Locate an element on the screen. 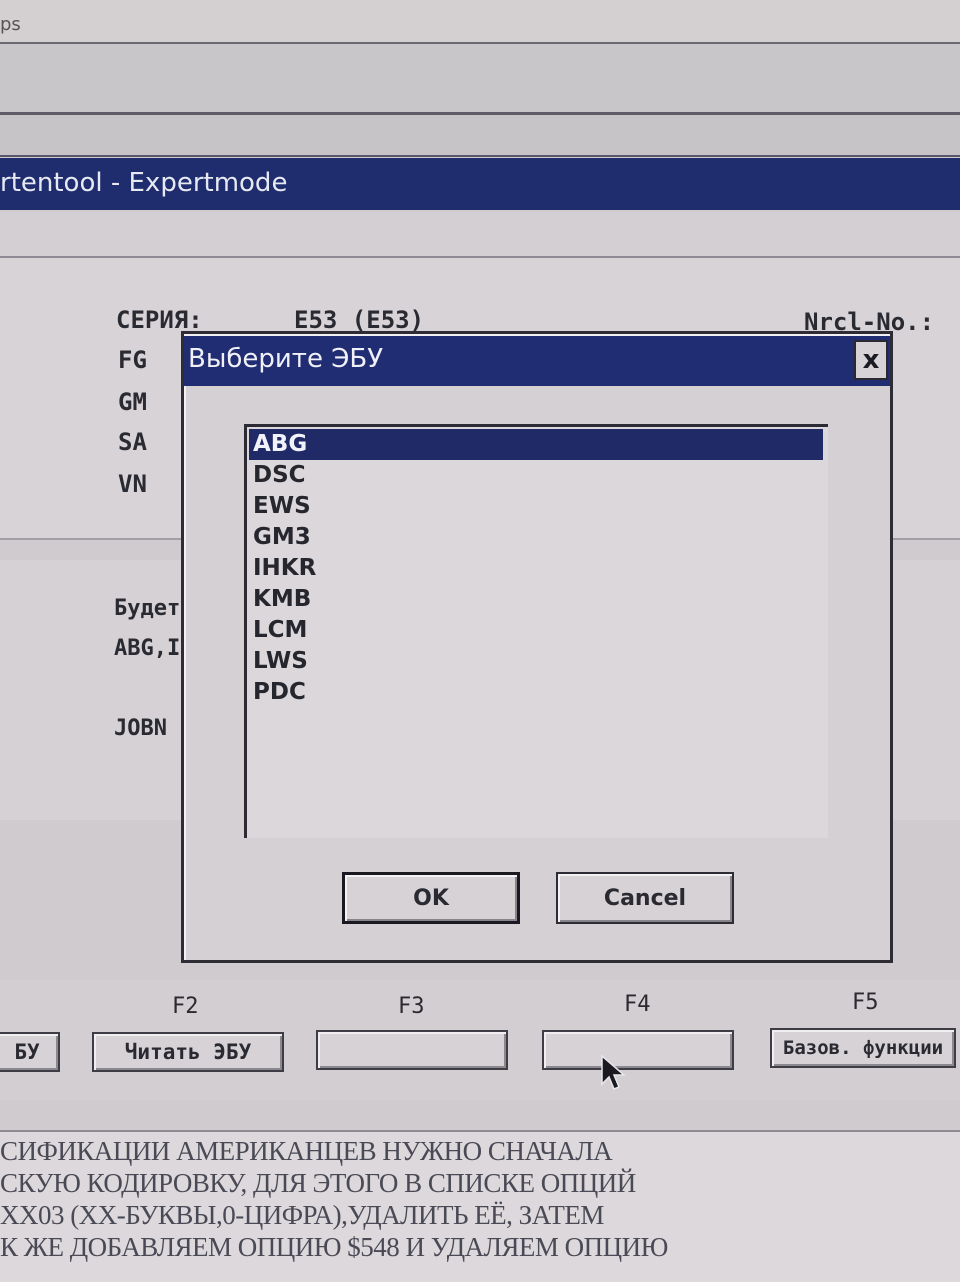 The width and height of the screenshot is (960, 1282). field-sa: SA is located at coordinates (132, 442).